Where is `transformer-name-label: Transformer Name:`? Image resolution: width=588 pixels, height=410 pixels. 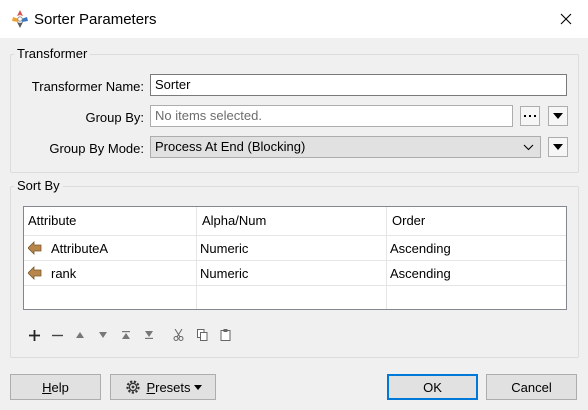 transformer-name-label: Transformer Name: is located at coordinates (87, 86).